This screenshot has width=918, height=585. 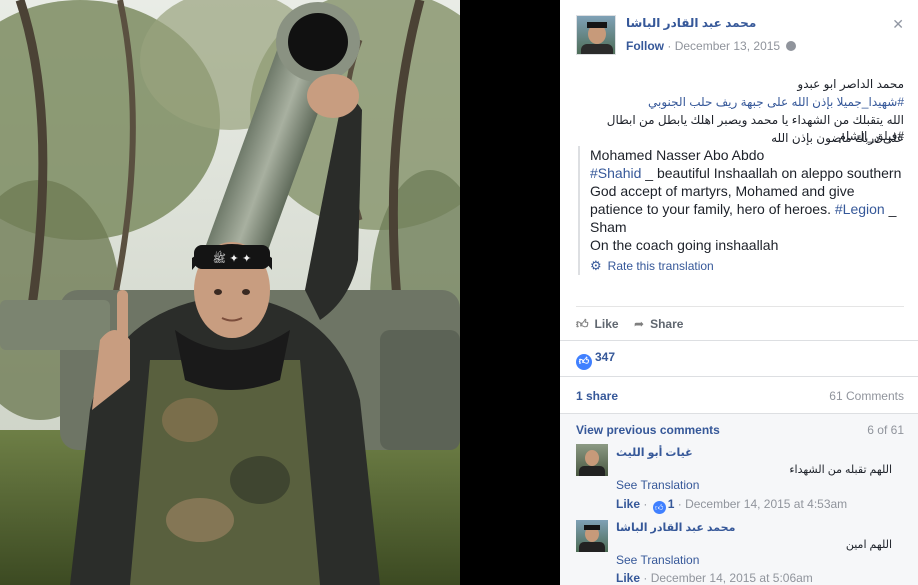 I want to click on reaction-count: 👍︎ 347, so click(x=595, y=360).